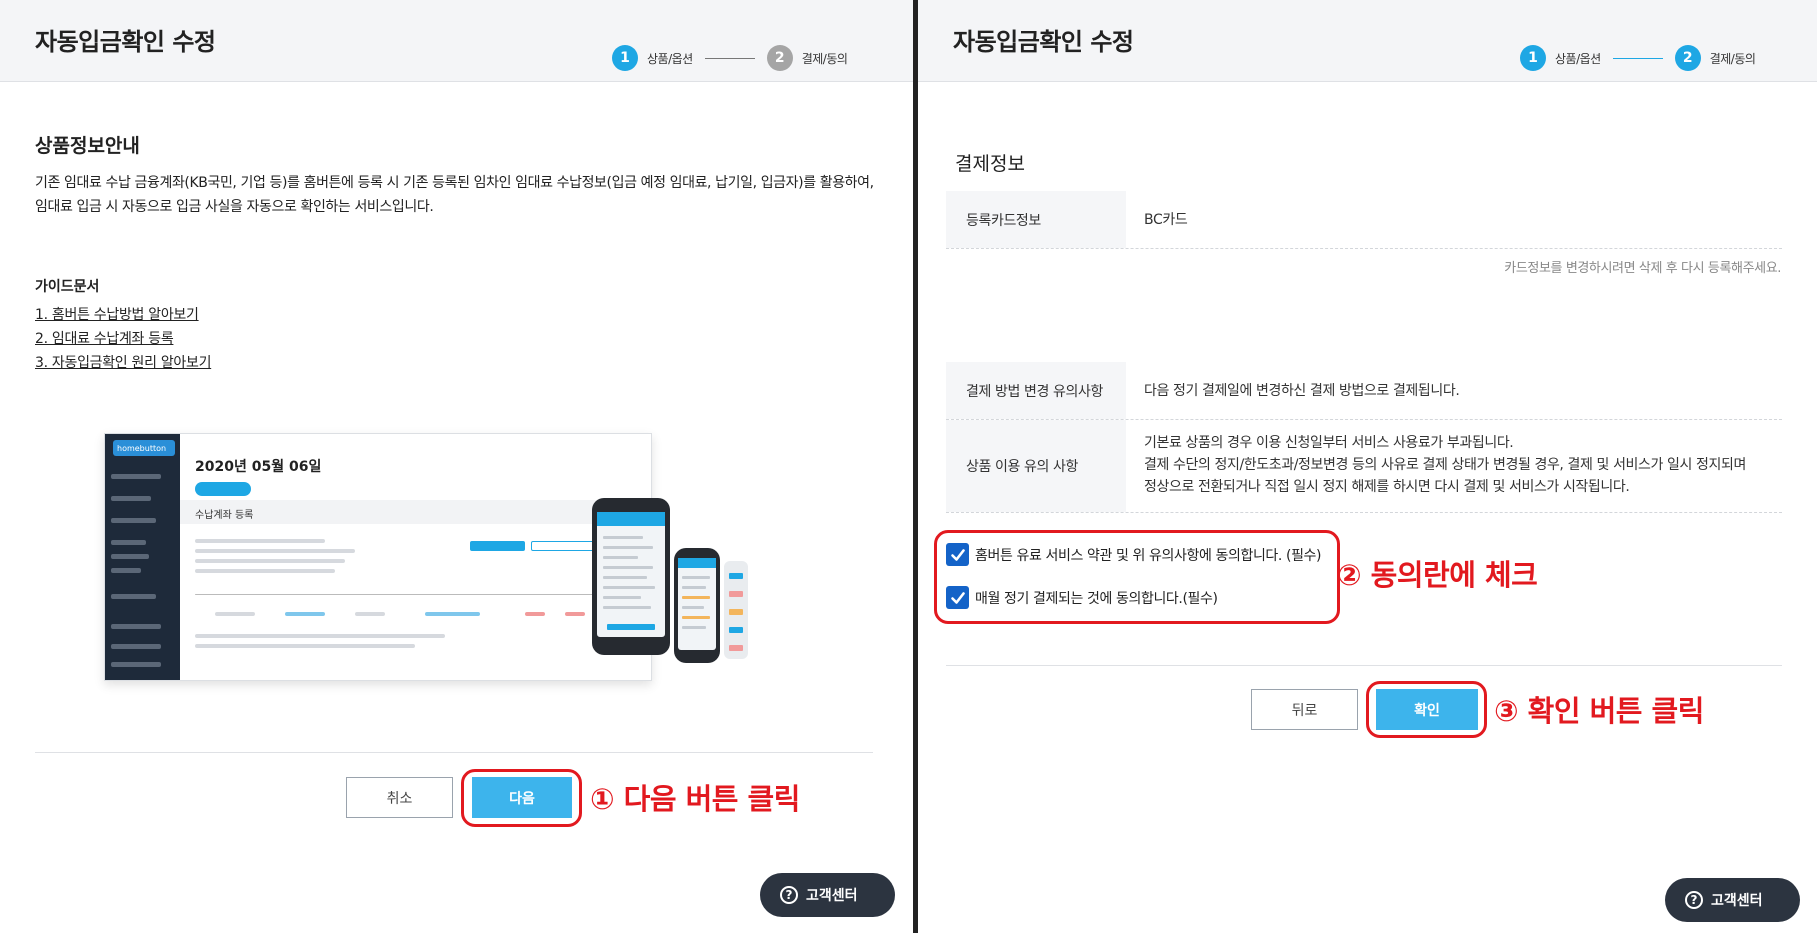  I want to click on card-info-row: 등록카드정보 BC카드, so click(1364, 220).